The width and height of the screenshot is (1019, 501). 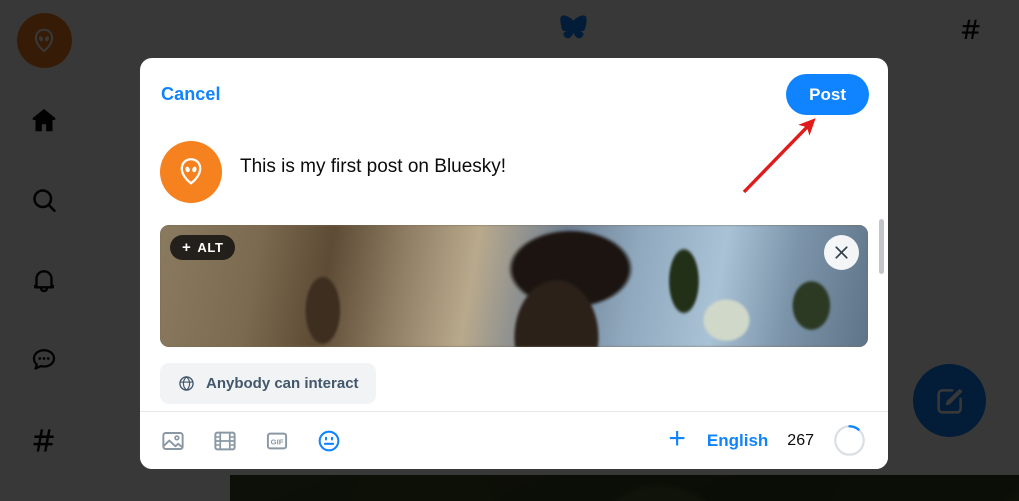 I want to click on add-more-button: +, so click(x=677, y=440).